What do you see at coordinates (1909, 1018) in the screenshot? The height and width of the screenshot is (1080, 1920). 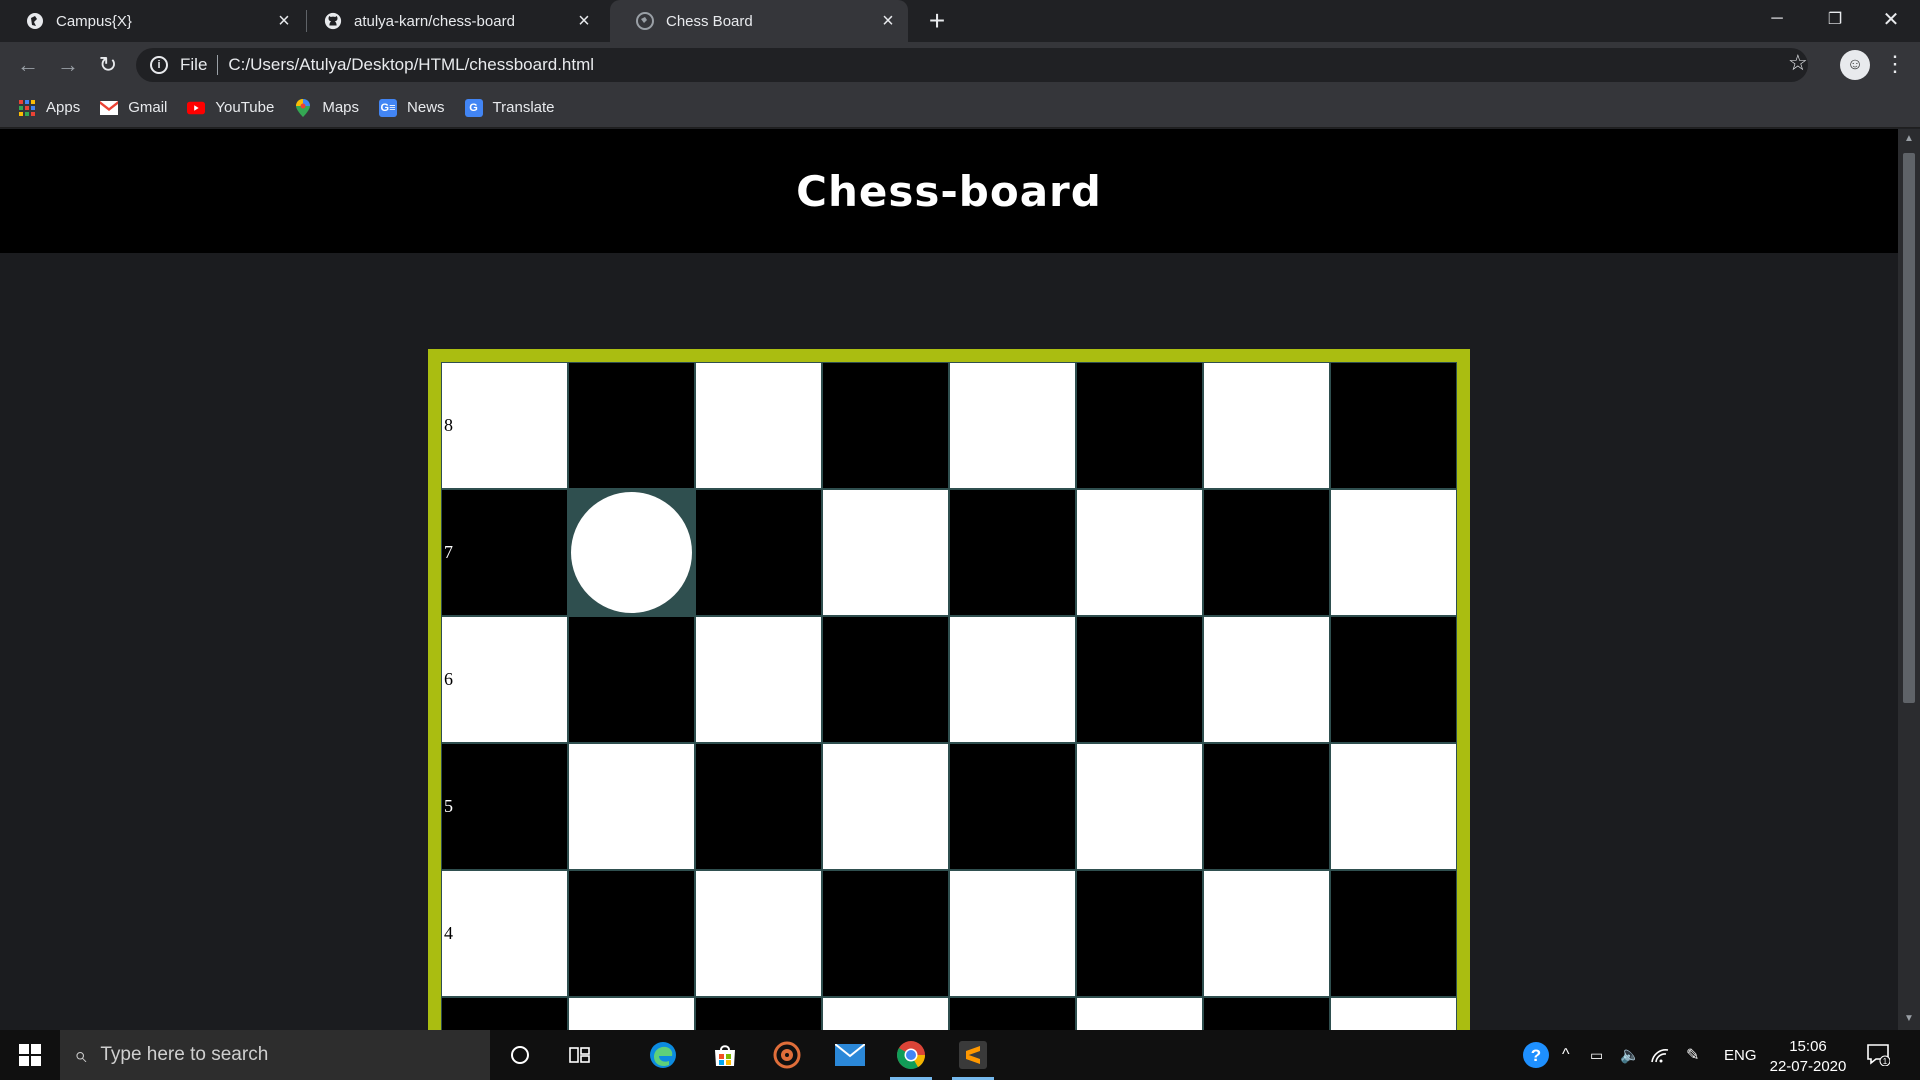 I see `scroll-down-icon: ▼` at bounding box center [1909, 1018].